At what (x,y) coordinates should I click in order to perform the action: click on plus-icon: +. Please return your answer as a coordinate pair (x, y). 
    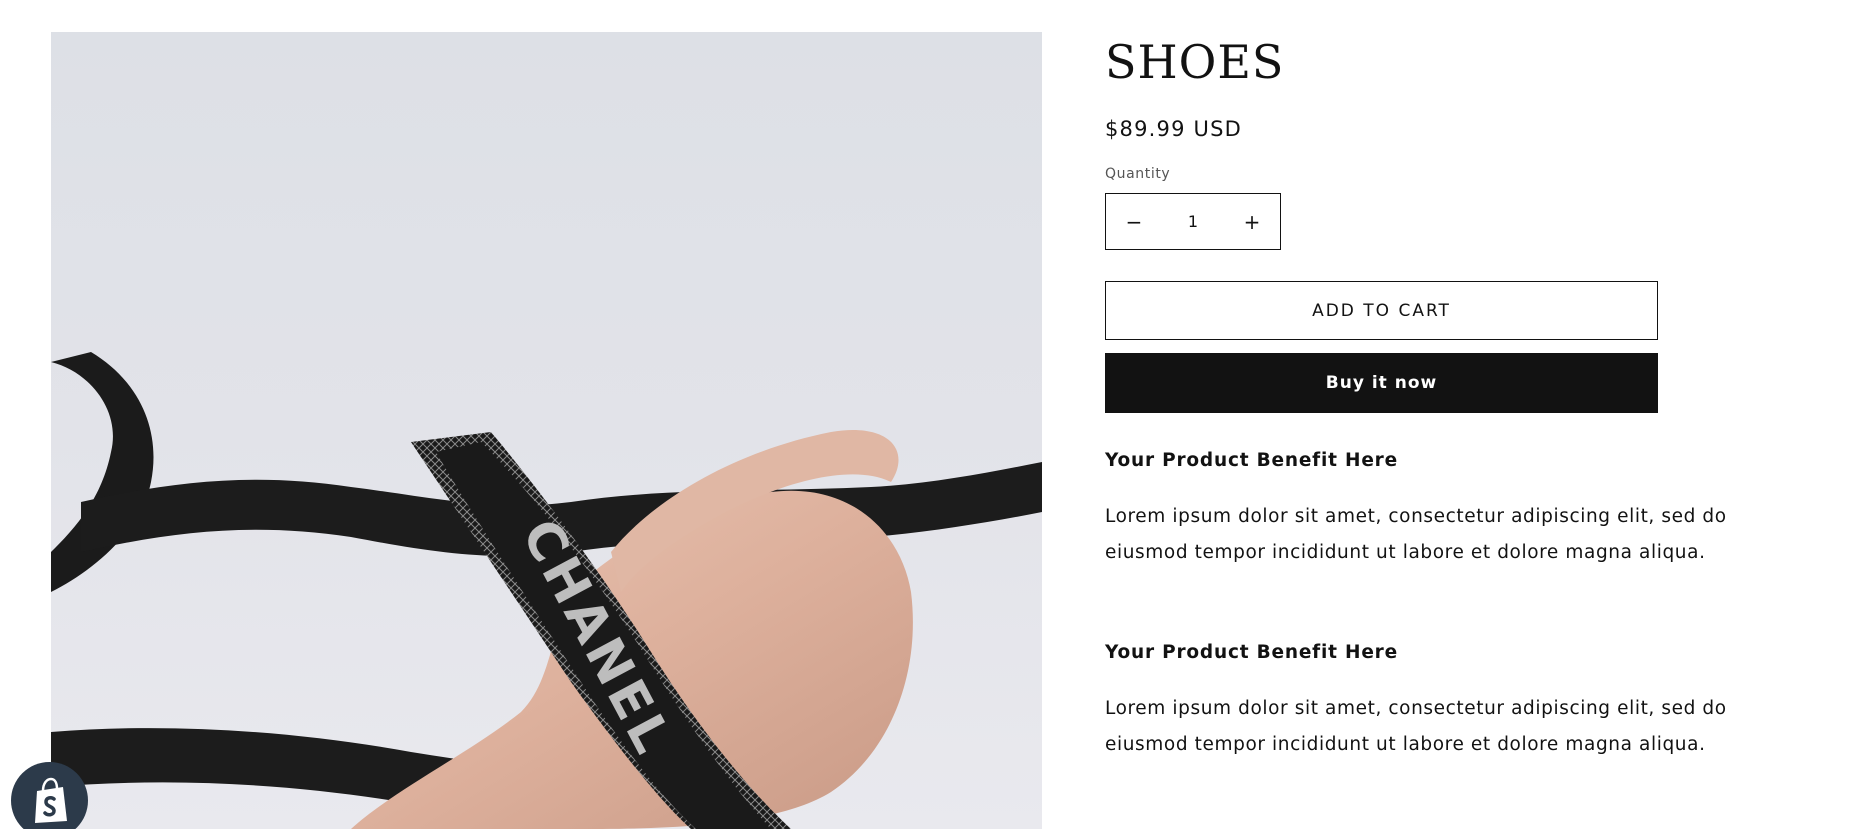
    Looking at the image, I should click on (1252, 221).